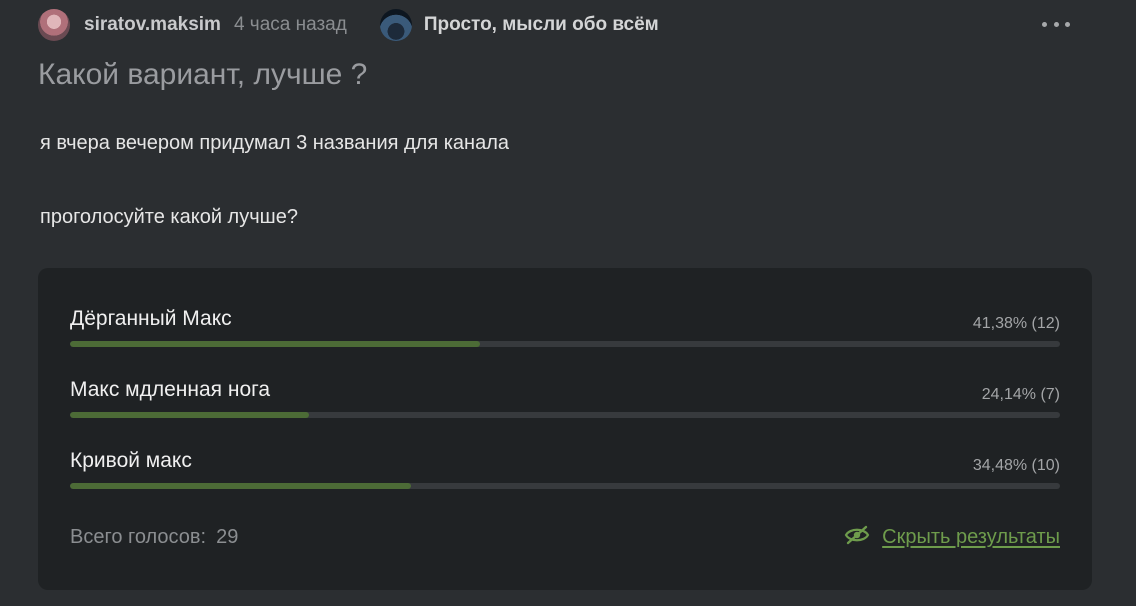 Image resolution: width=1136 pixels, height=606 pixels. Describe the element at coordinates (290, 24) in the screenshot. I see `post-time: 4 часа назад` at that location.